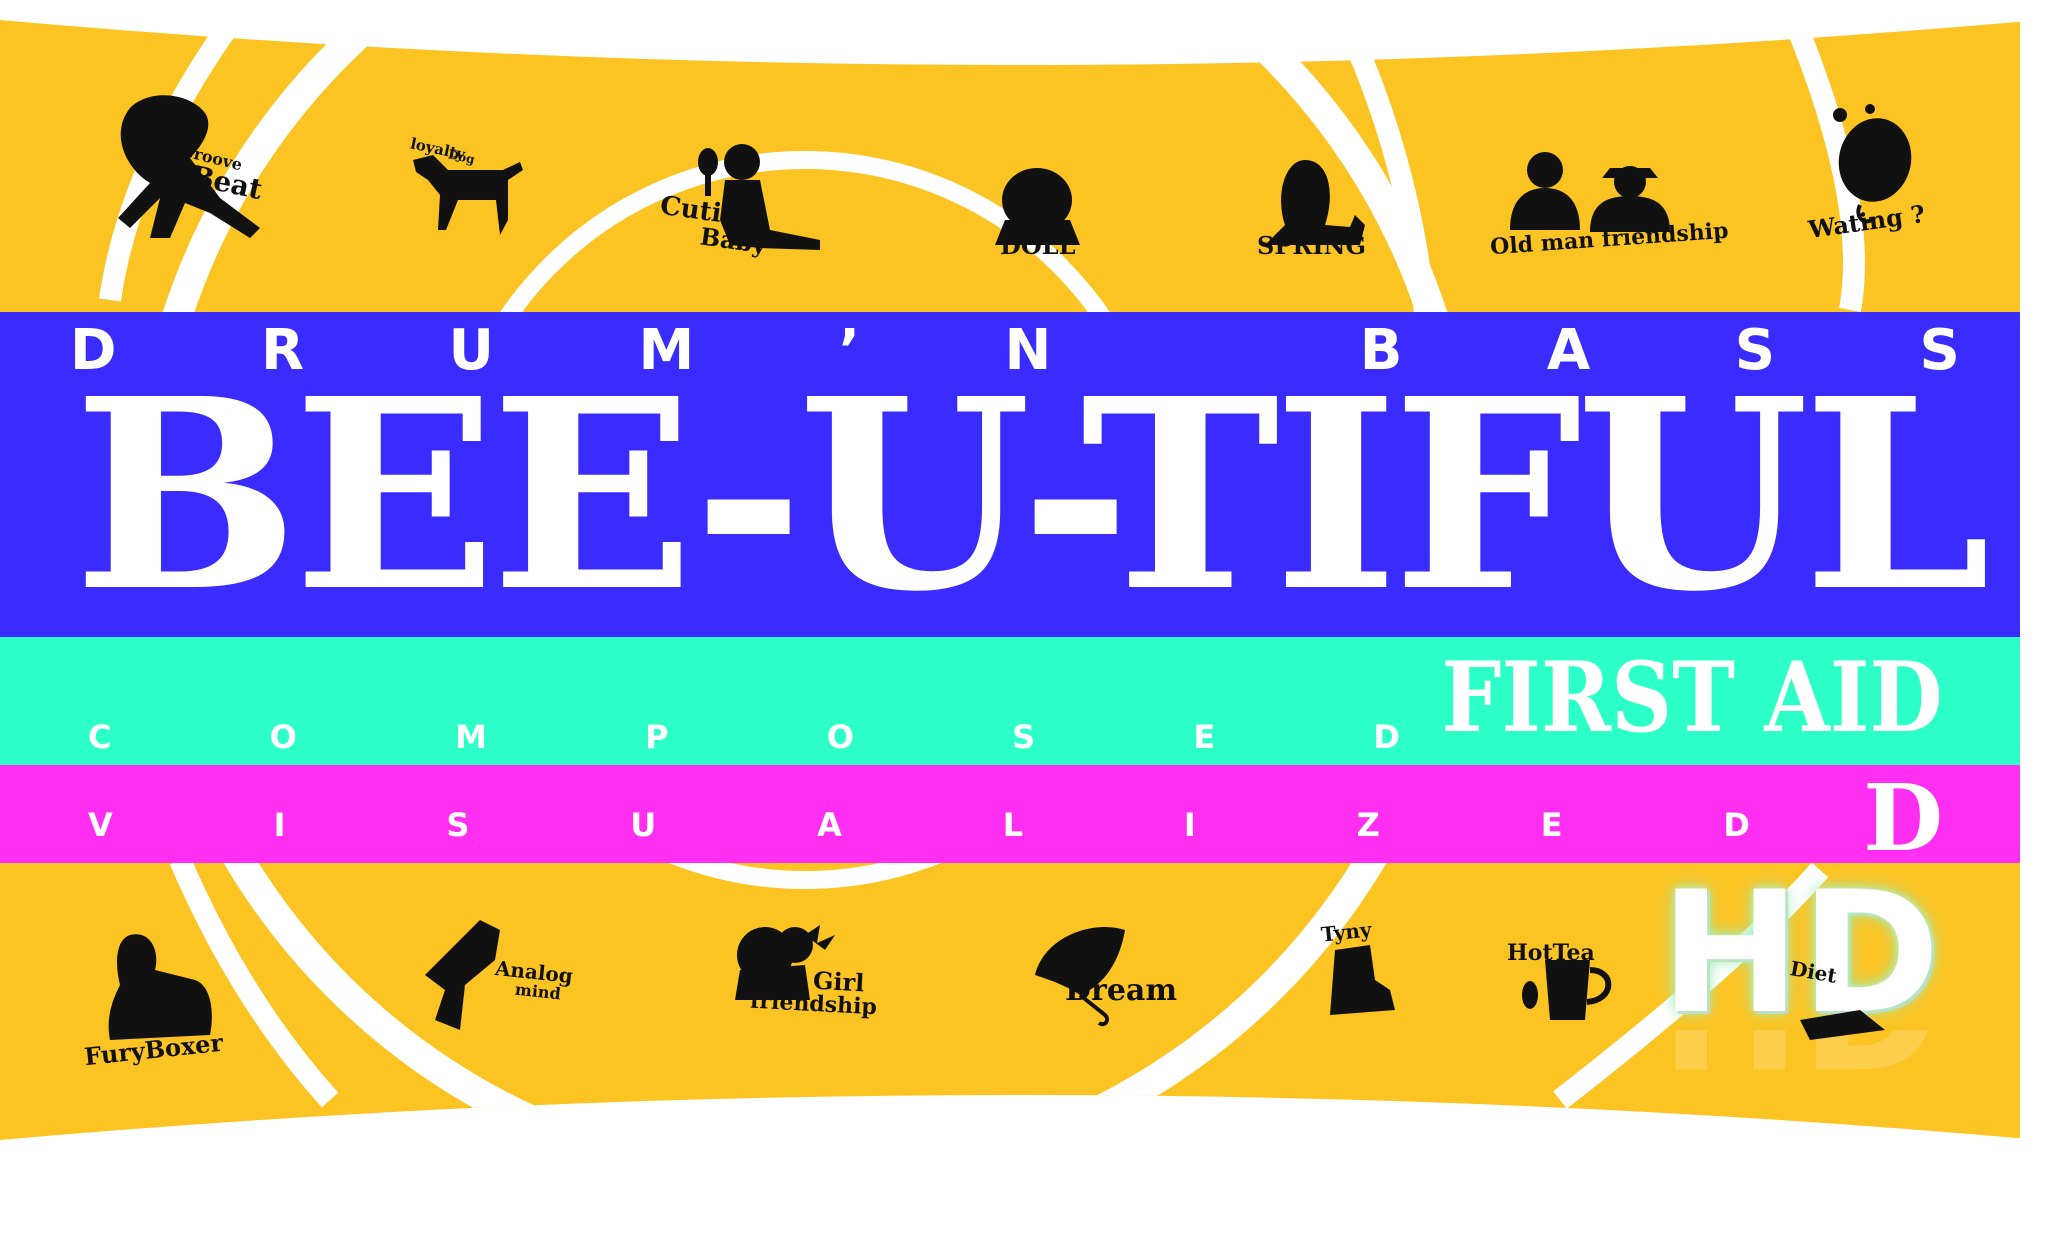 This screenshot has width=2055, height=1258. Describe the element at coordinates (100, 825) in the screenshot. I see `letter: V` at that location.